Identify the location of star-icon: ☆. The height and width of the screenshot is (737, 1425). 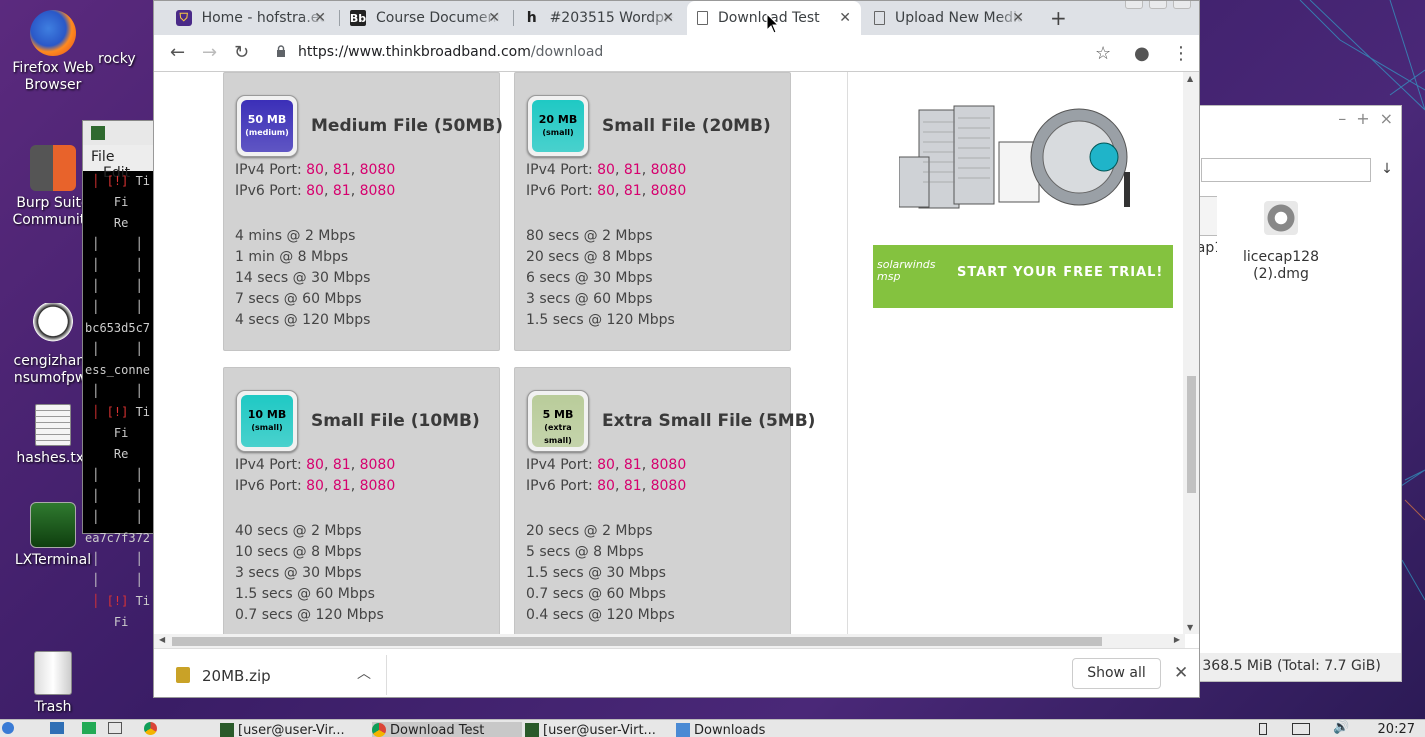
(1103, 53).